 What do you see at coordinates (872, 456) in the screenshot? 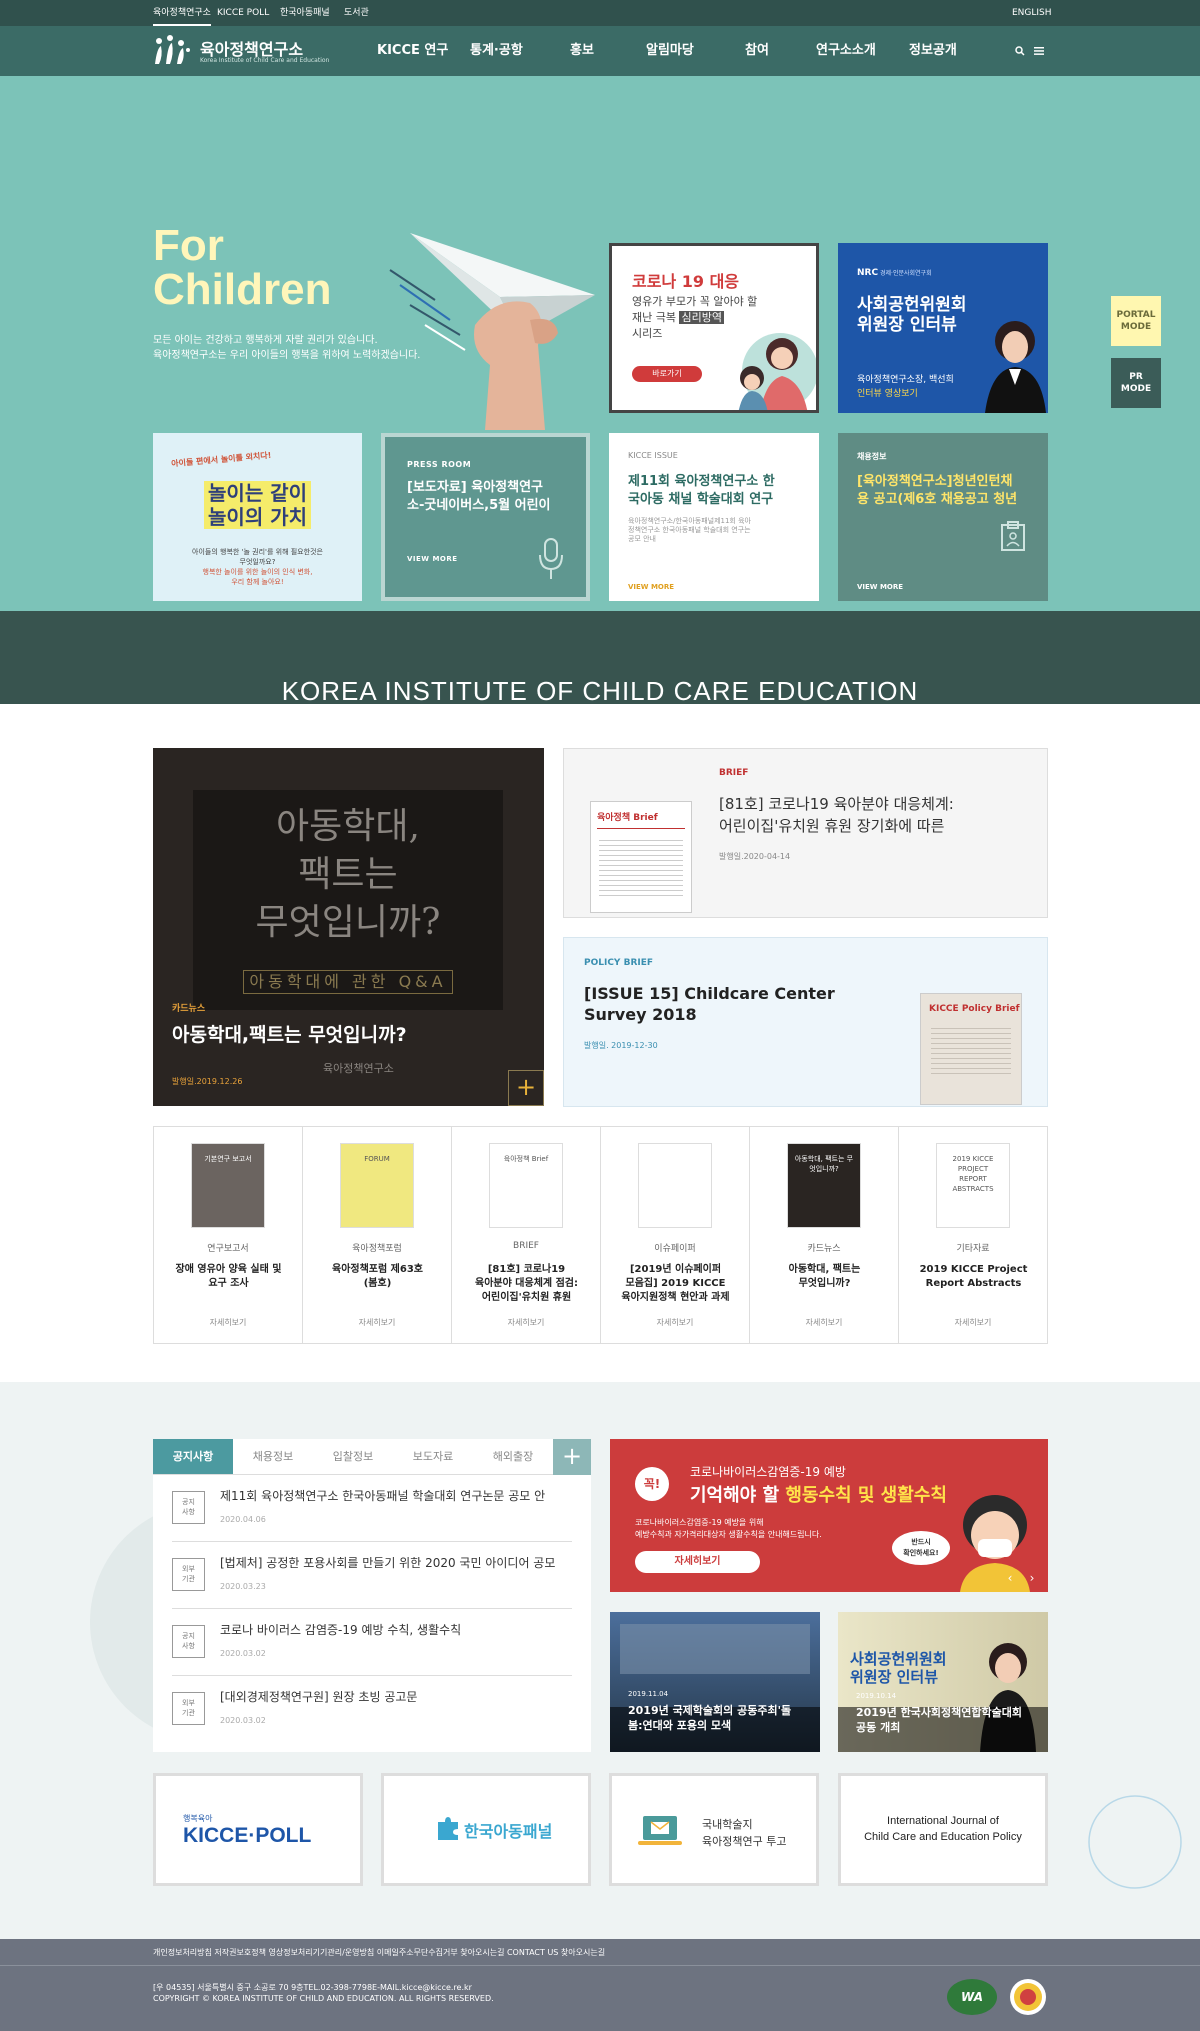
I see `card-job-label: 채용정보` at bounding box center [872, 456].